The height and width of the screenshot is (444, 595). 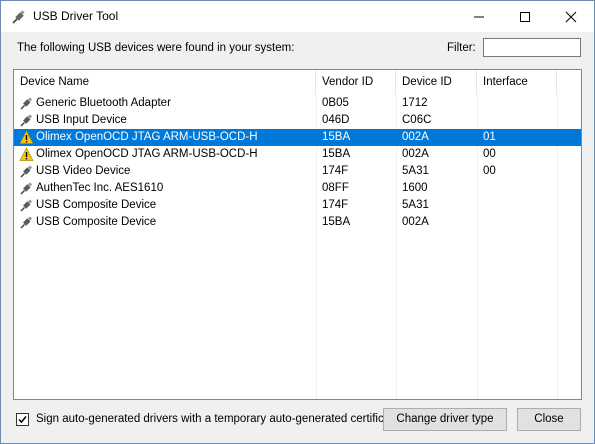 What do you see at coordinates (81, 120) in the screenshot?
I see `device-name-cell: USB Input Device` at bounding box center [81, 120].